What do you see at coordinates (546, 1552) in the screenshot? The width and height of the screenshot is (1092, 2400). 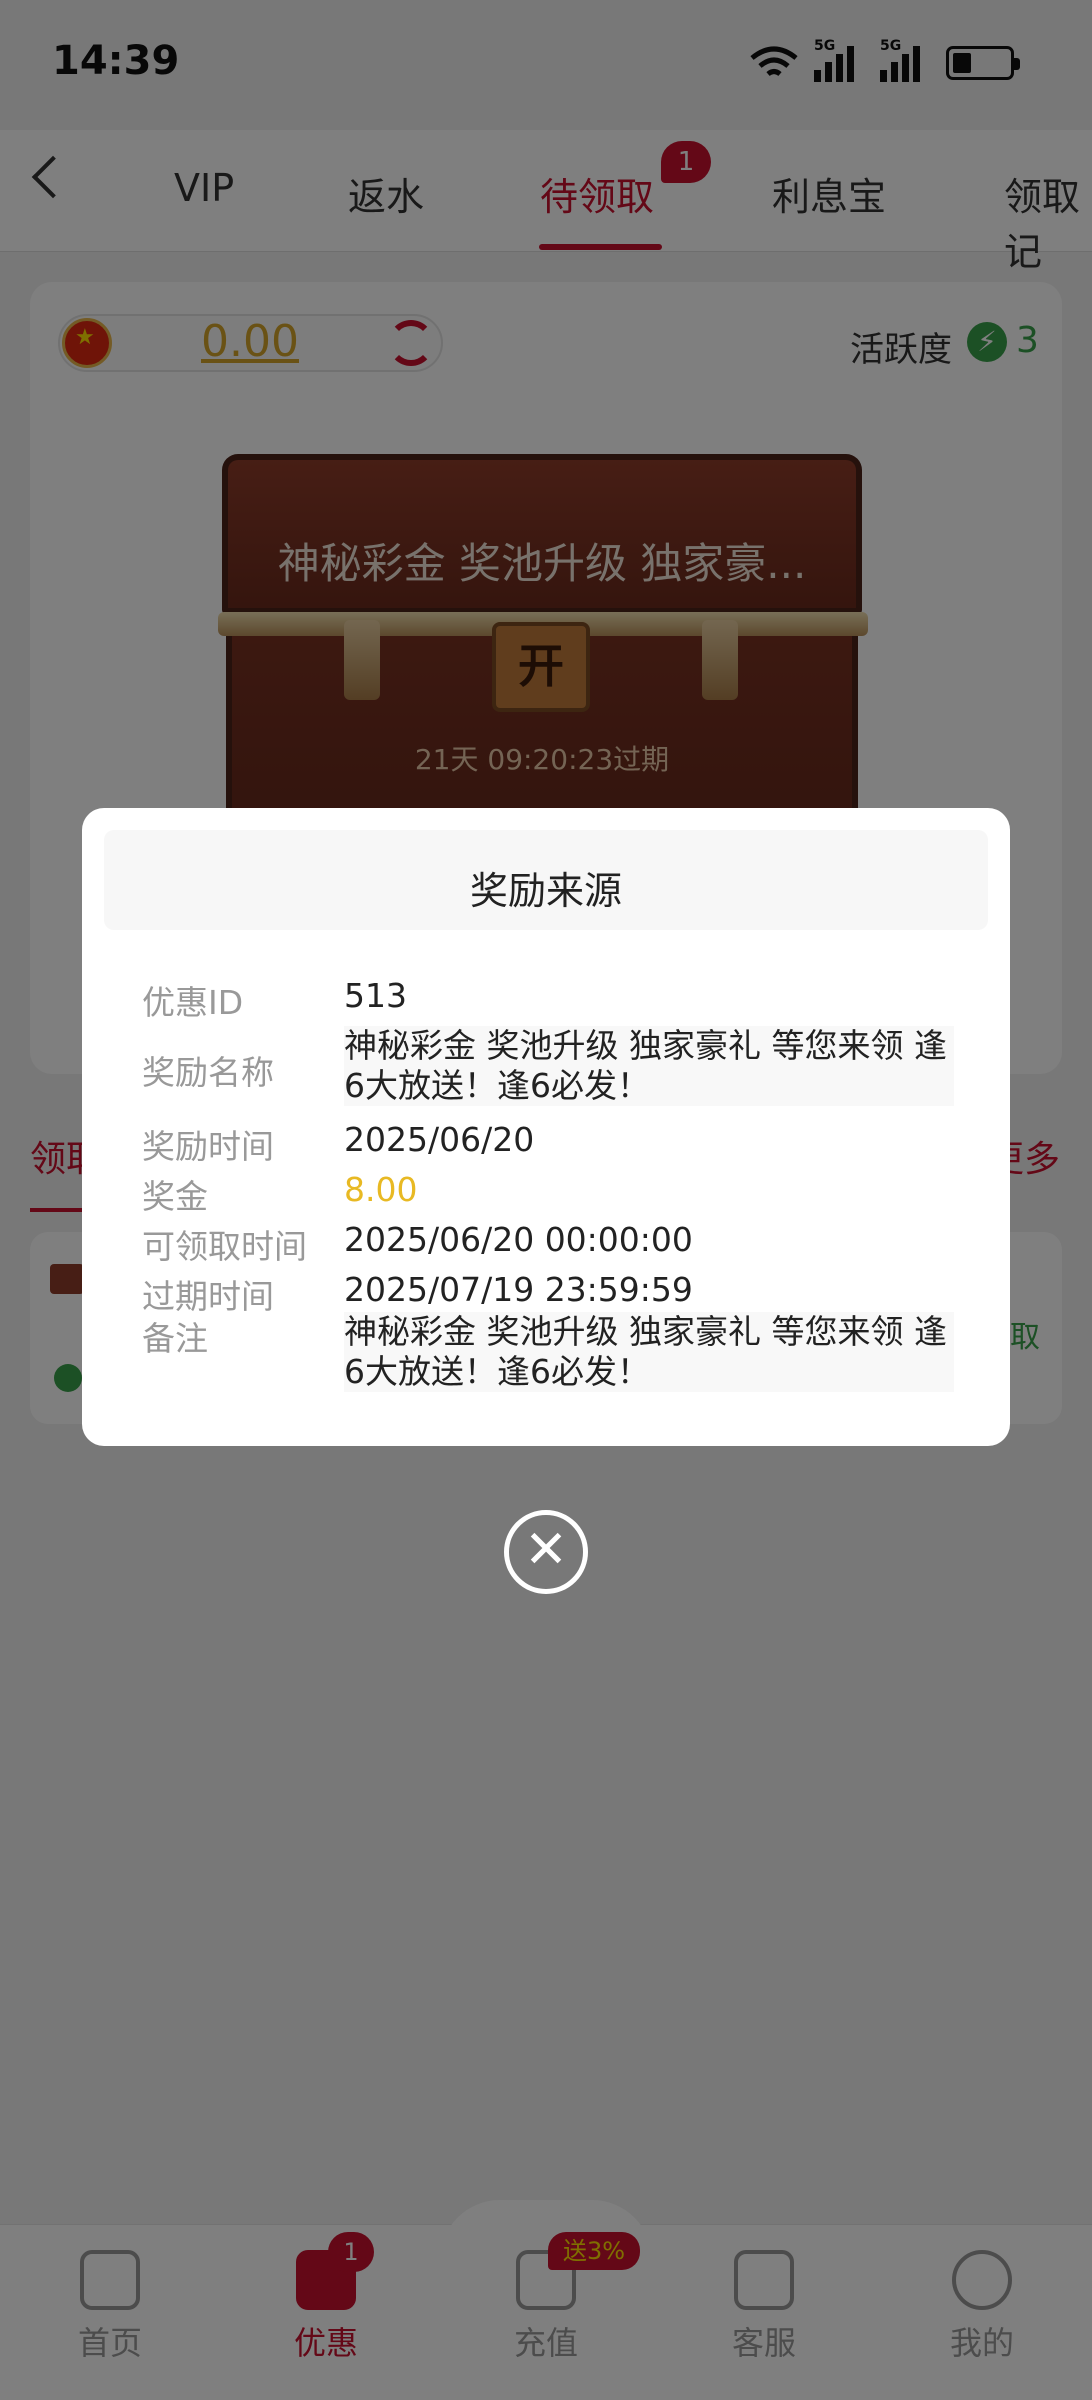 I see `close-icon: ✕` at bounding box center [546, 1552].